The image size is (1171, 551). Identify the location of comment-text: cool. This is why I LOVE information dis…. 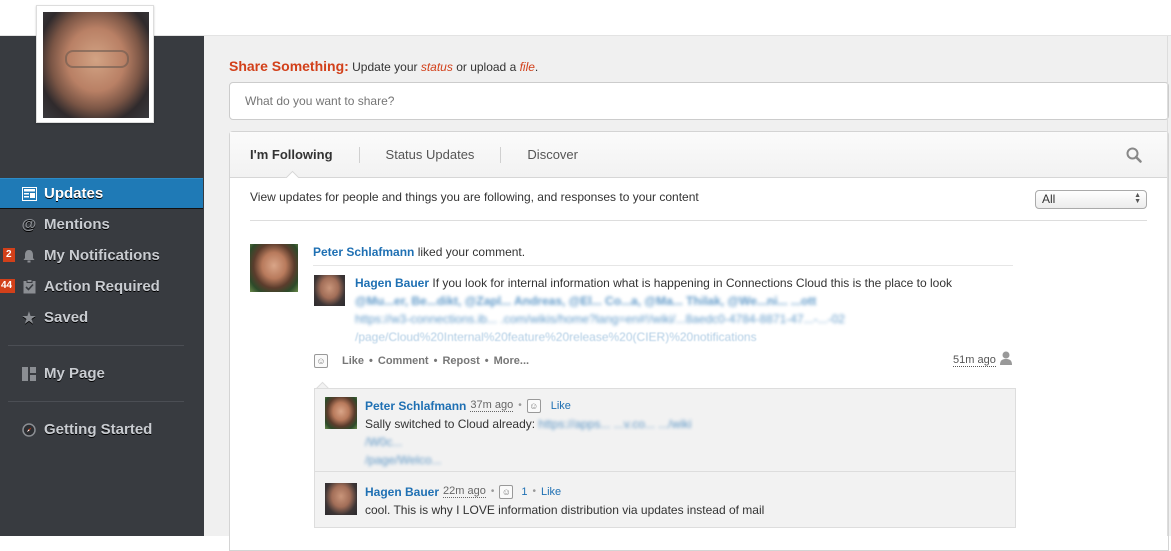
(565, 510).